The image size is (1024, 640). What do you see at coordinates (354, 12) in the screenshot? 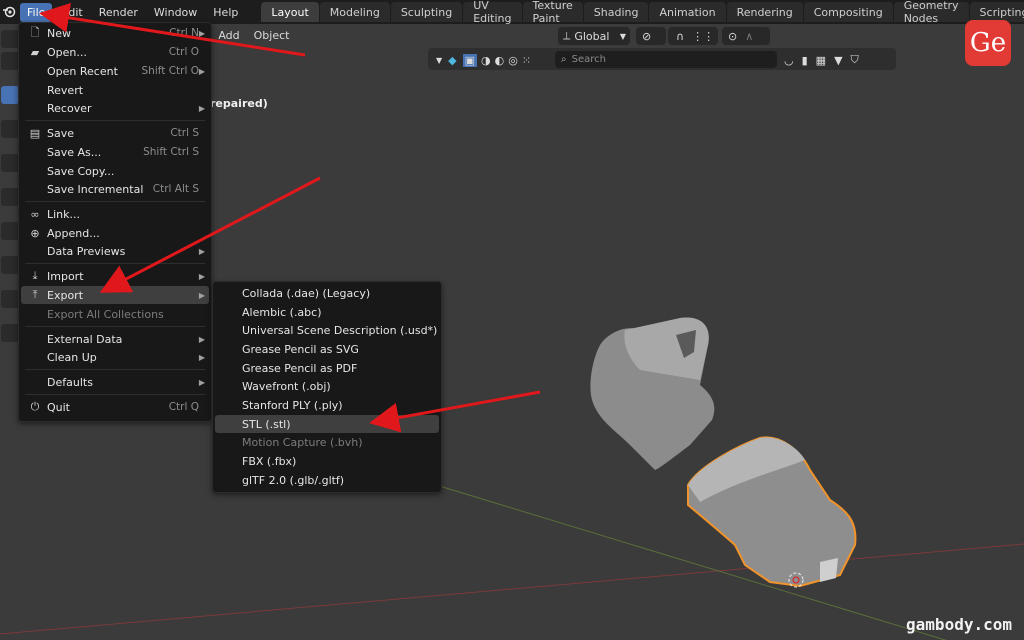
I see `tab-modeling: Modeling` at bounding box center [354, 12].